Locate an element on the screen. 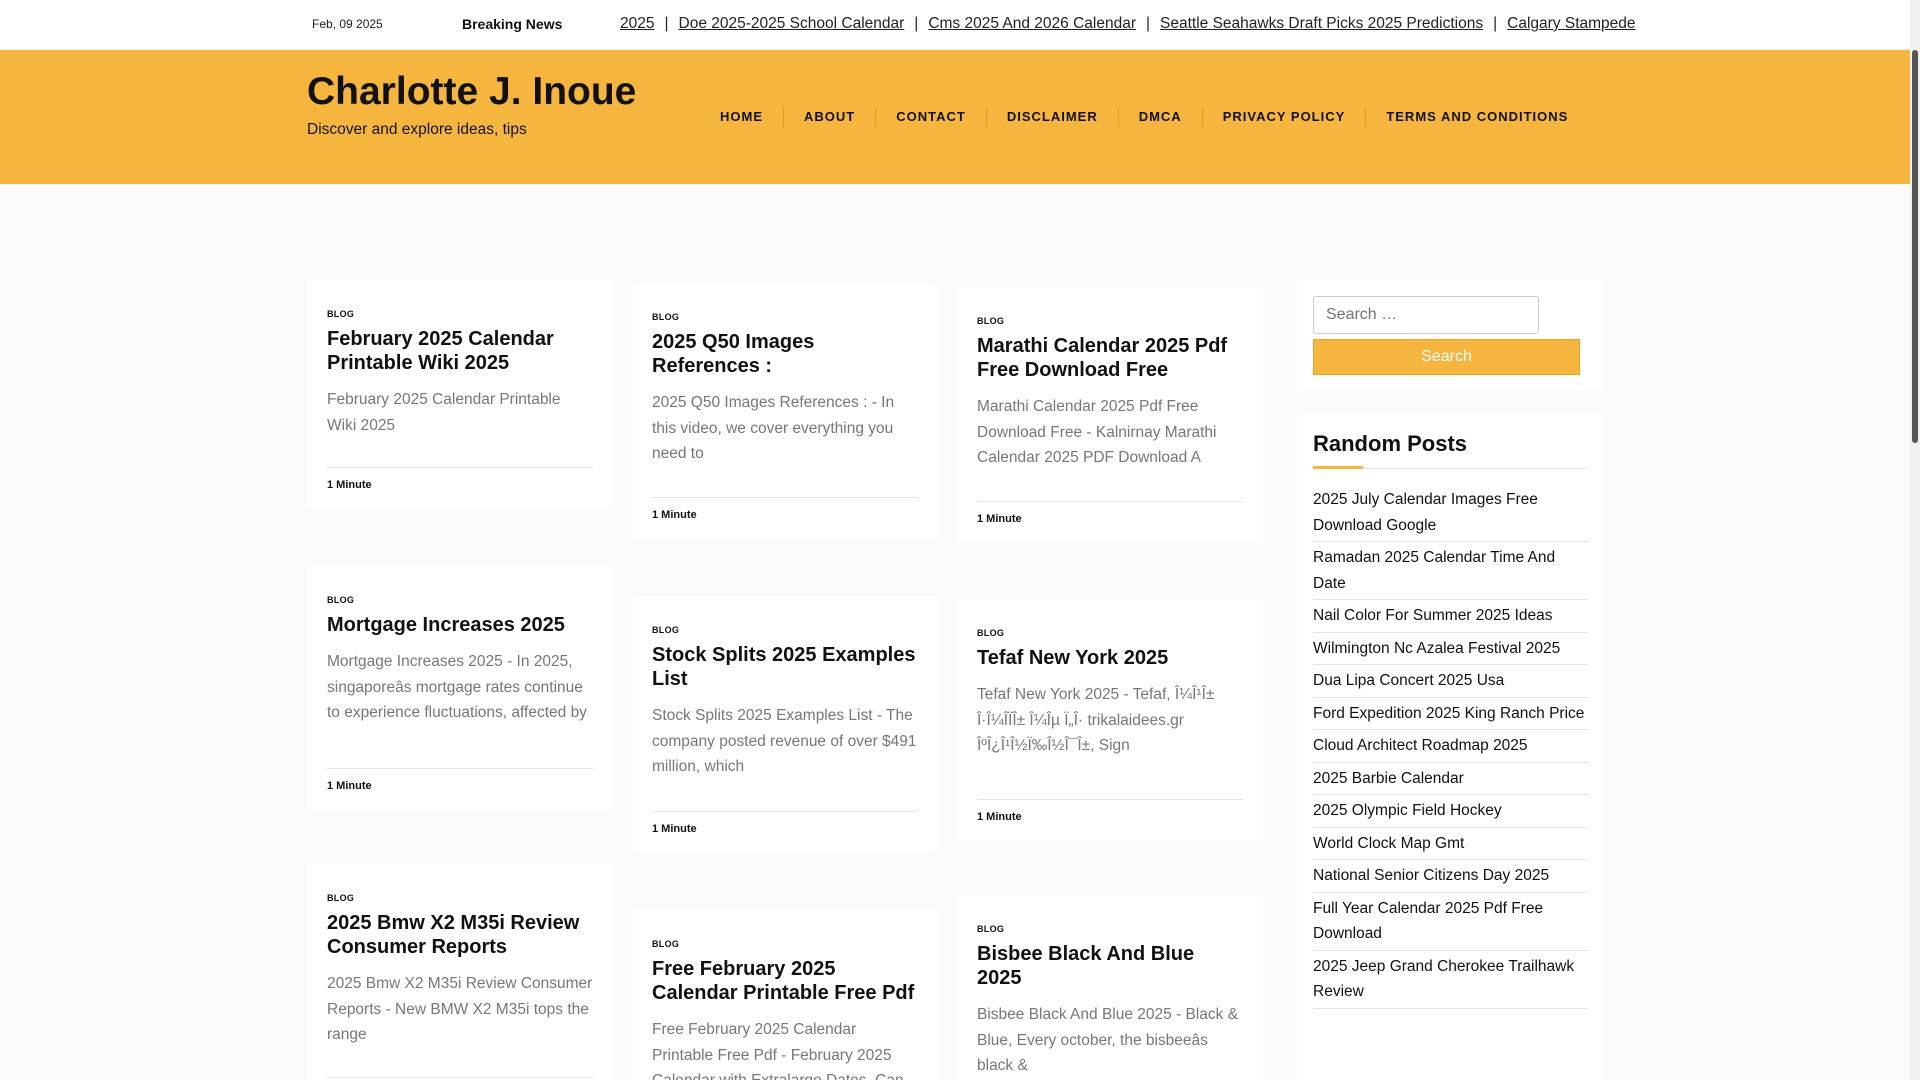  ticker-link: Doe 2025-2025 School Calendar is located at coordinates (792, 23).